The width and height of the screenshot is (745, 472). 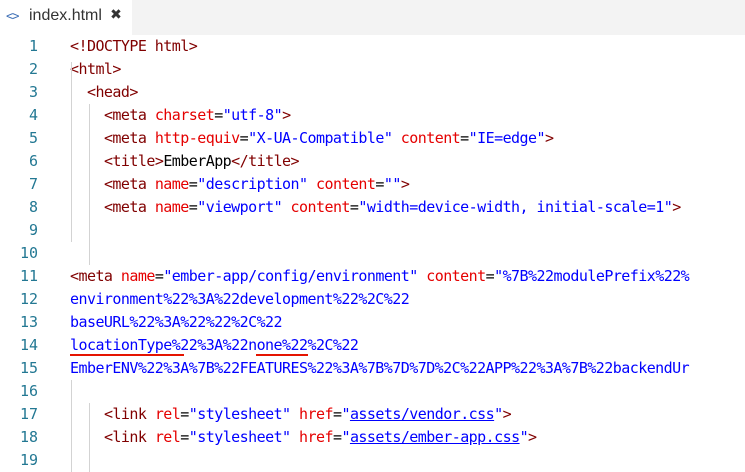 I want to click on code-token: "viewport", so click(x=240, y=207).